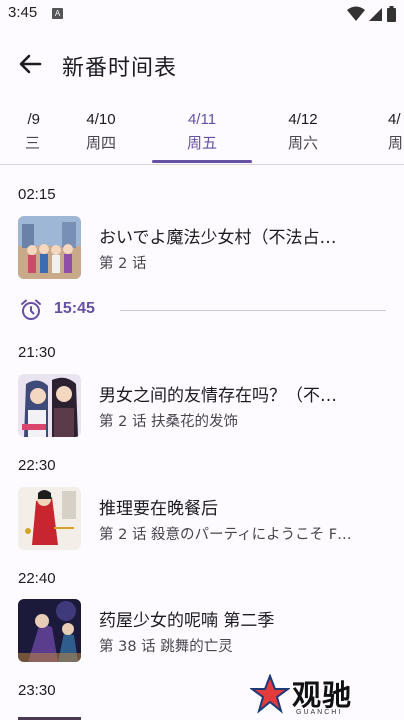 Image resolution: width=404 pixels, height=720 pixels. Describe the element at coordinates (57, 13) in the screenshot. I see `notification-icon: A` at that location.